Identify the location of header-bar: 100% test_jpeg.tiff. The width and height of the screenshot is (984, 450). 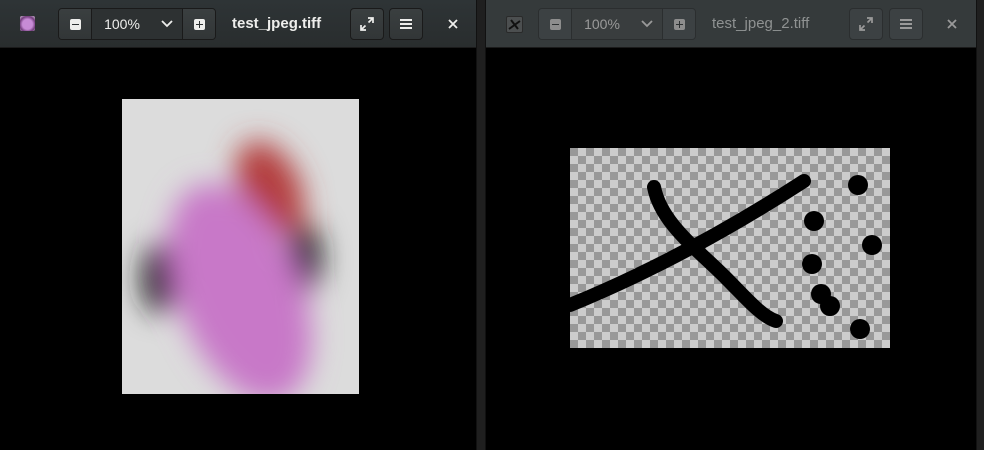
(238, 24).